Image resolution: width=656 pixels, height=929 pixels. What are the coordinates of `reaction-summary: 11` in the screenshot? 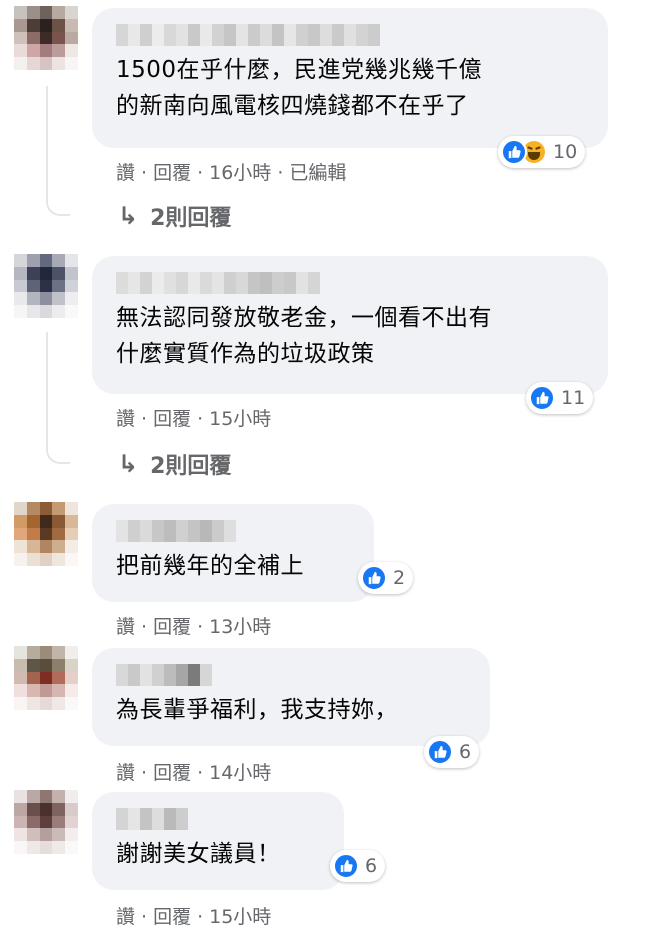 It's located at (560, 398).